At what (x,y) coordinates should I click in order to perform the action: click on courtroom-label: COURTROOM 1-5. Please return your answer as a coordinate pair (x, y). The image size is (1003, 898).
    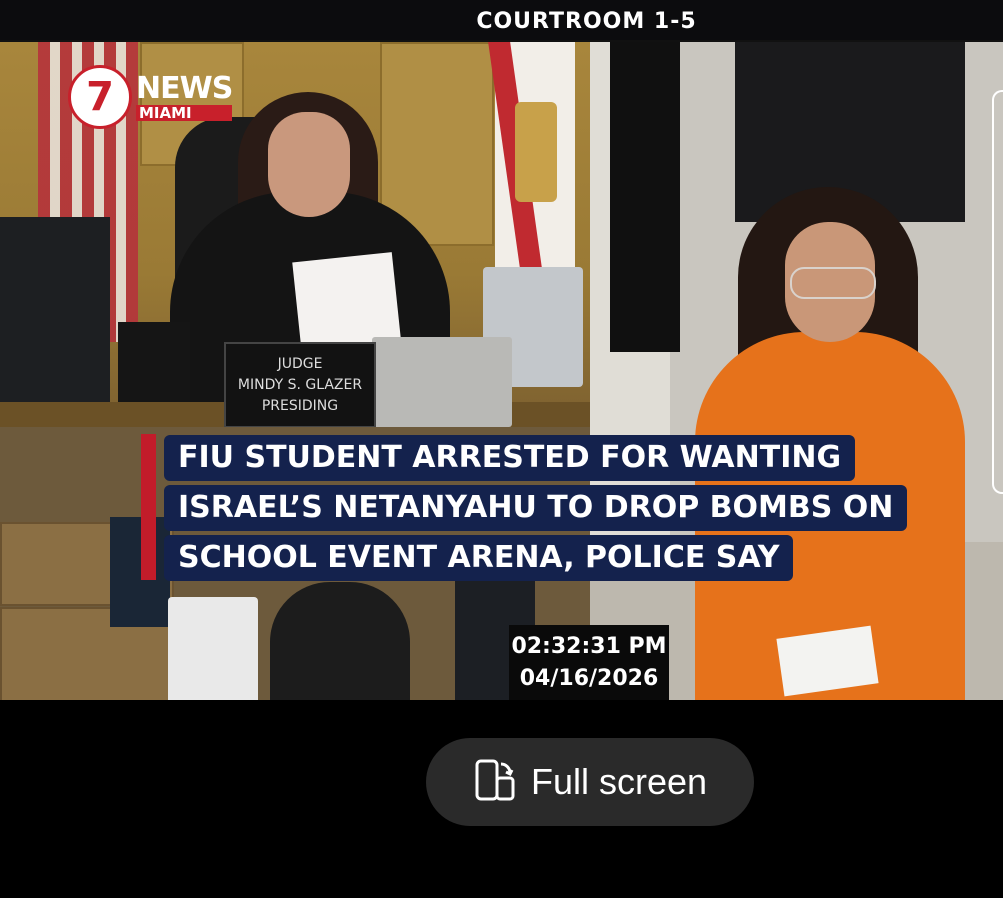
    Looking at the image, I should click on (586, 21).